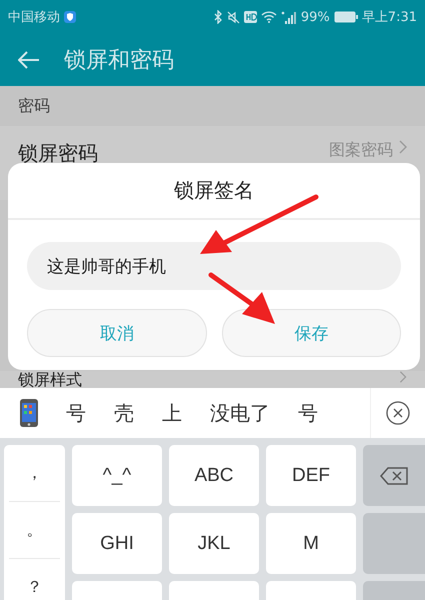 The image size is (425, 600). What do you see at coordinates (389, 17) in the screenshot?
I see `clock: 早上7:31` at bounding box center [389, 17].